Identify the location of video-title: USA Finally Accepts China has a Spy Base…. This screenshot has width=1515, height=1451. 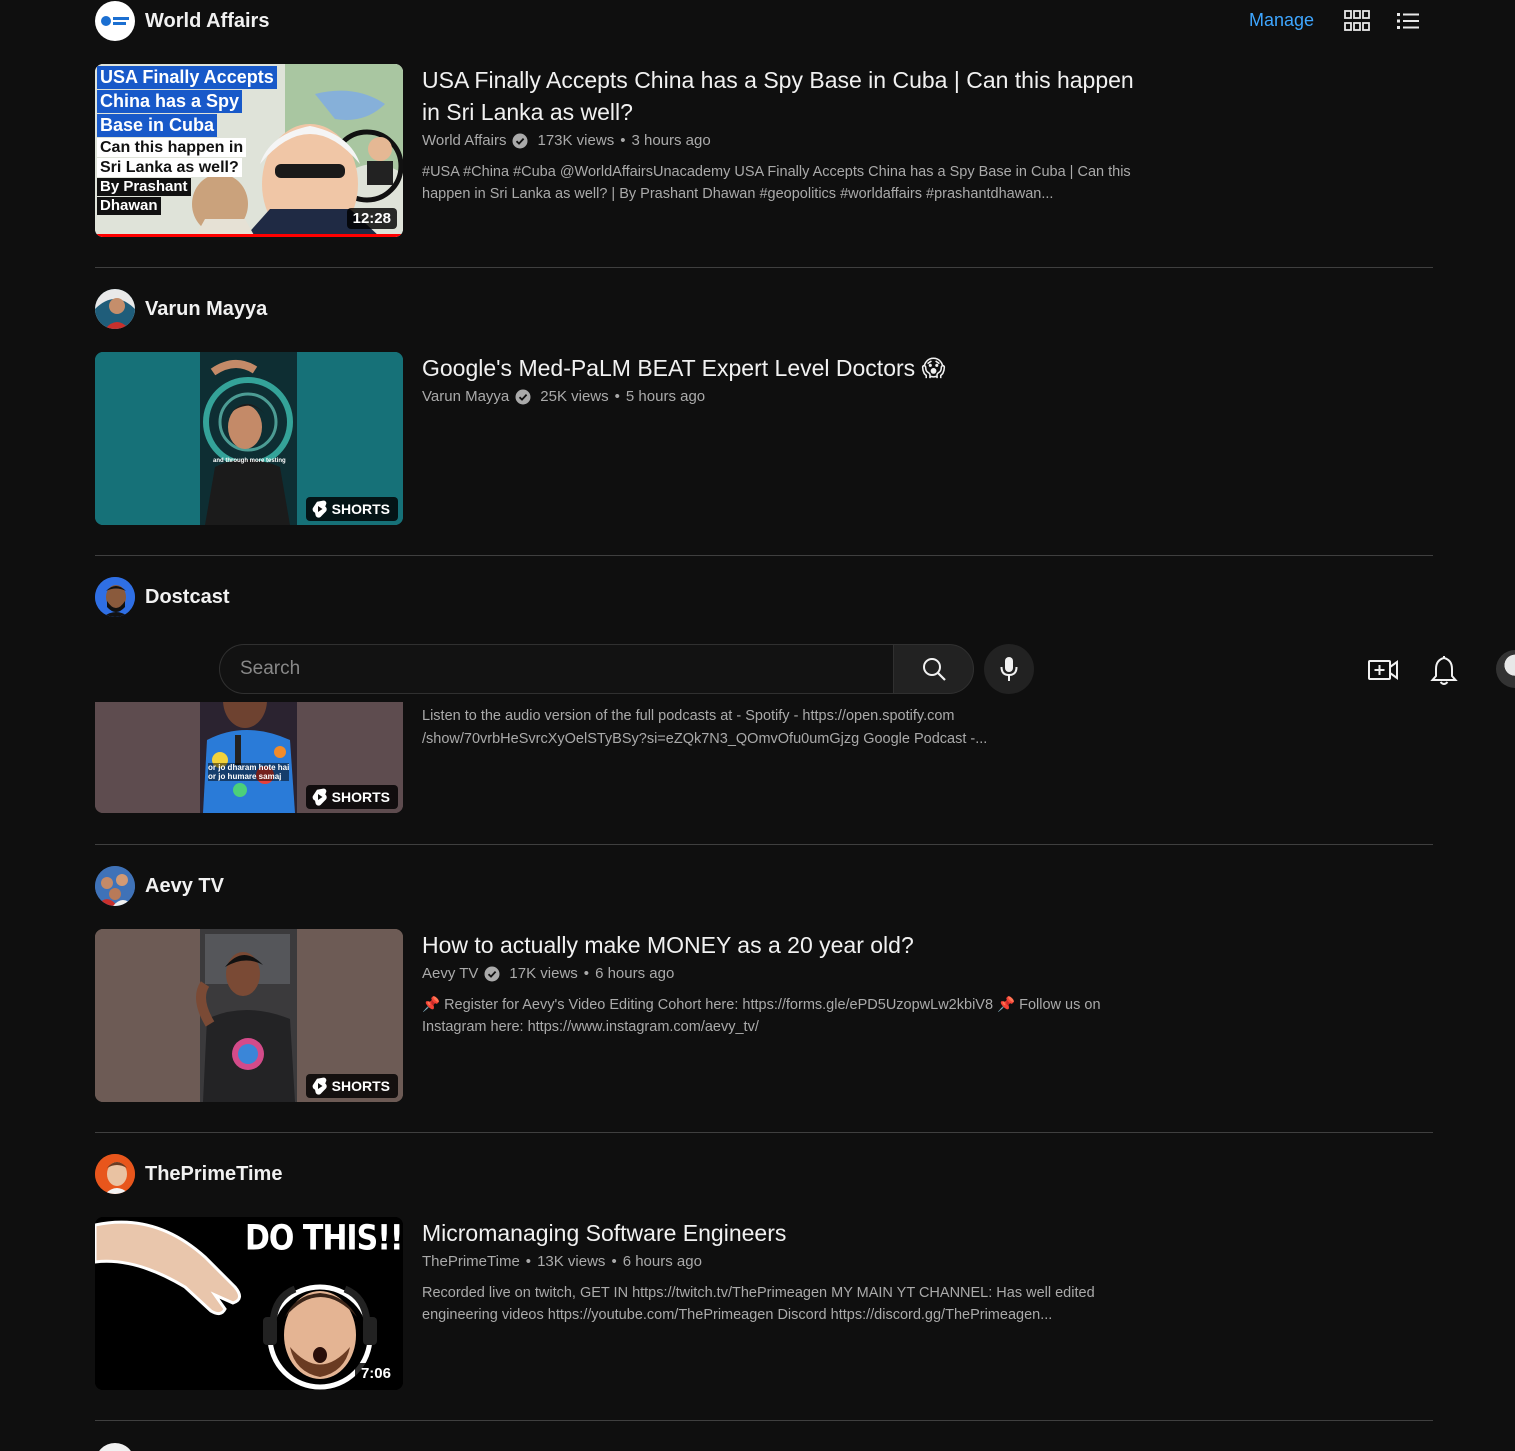
(787, 96).